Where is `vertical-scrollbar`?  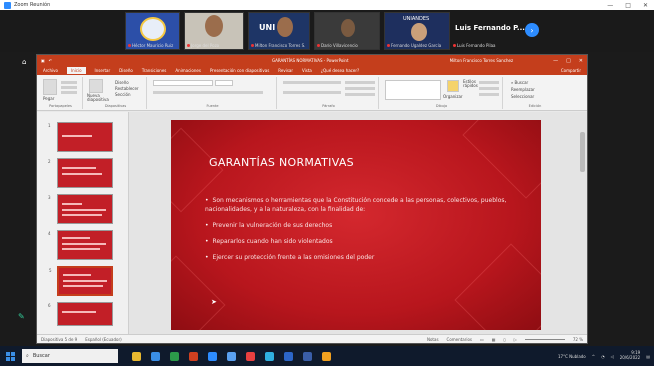 vertical-scrollbar is located at coordinates (582, 152).